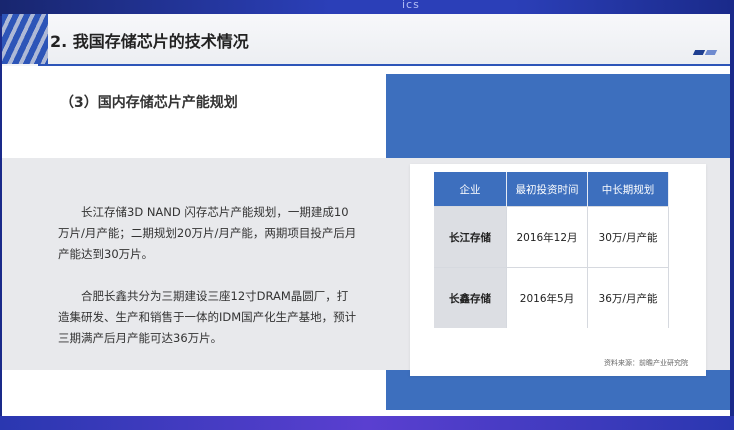  What do you see at coordinates (149, 103) in the screenshot?
I see `section-subtitle: （3）国内存储芯片产能规划` at bounding box center [149, 103].